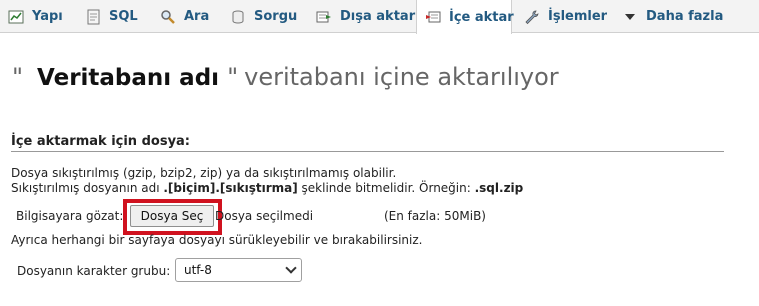 This screenshot has height=306, width=759. I want to click on tab-label: İşlemler, so click(578, 16).